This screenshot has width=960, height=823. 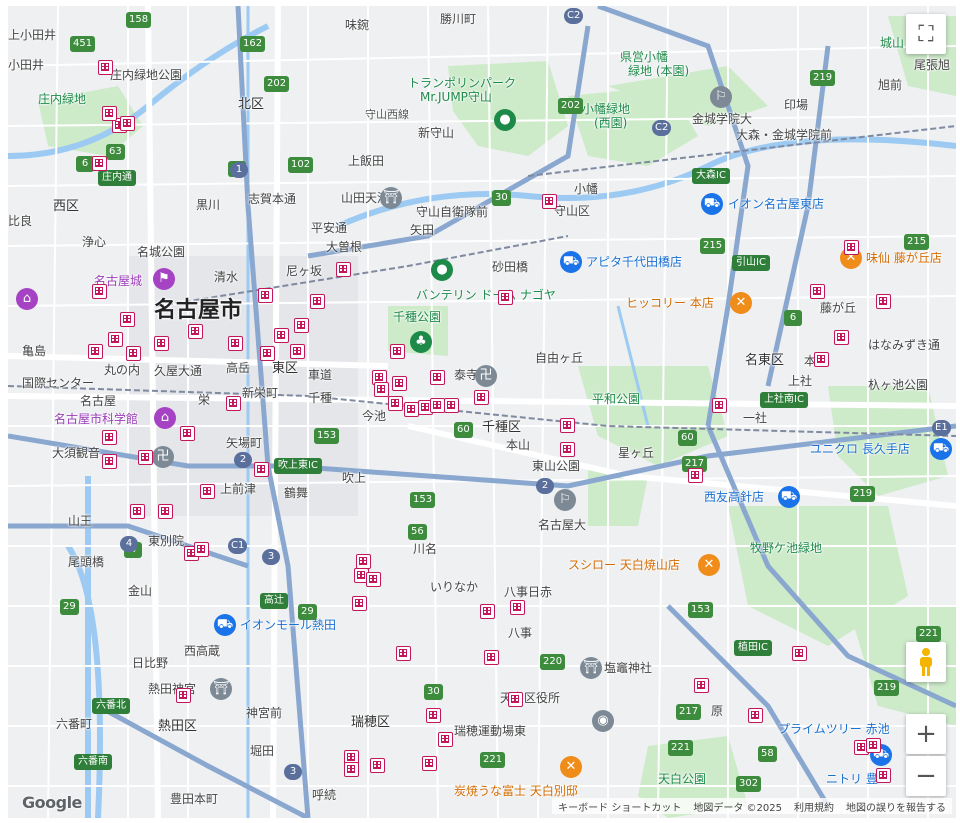 I want to click on route-shield: 219, so click(x=887, y=688).